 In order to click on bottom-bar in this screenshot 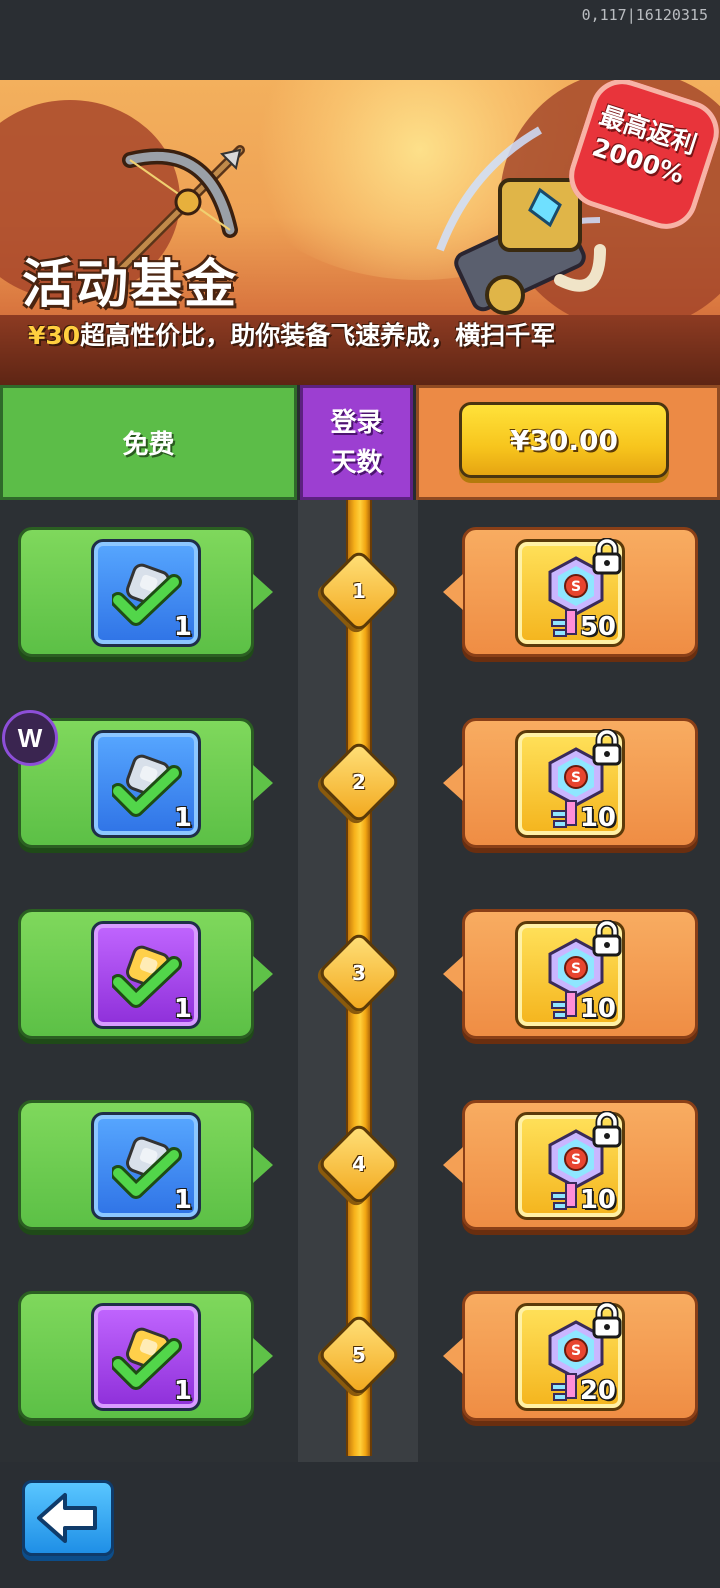, I will do `click(360, 1525)`.